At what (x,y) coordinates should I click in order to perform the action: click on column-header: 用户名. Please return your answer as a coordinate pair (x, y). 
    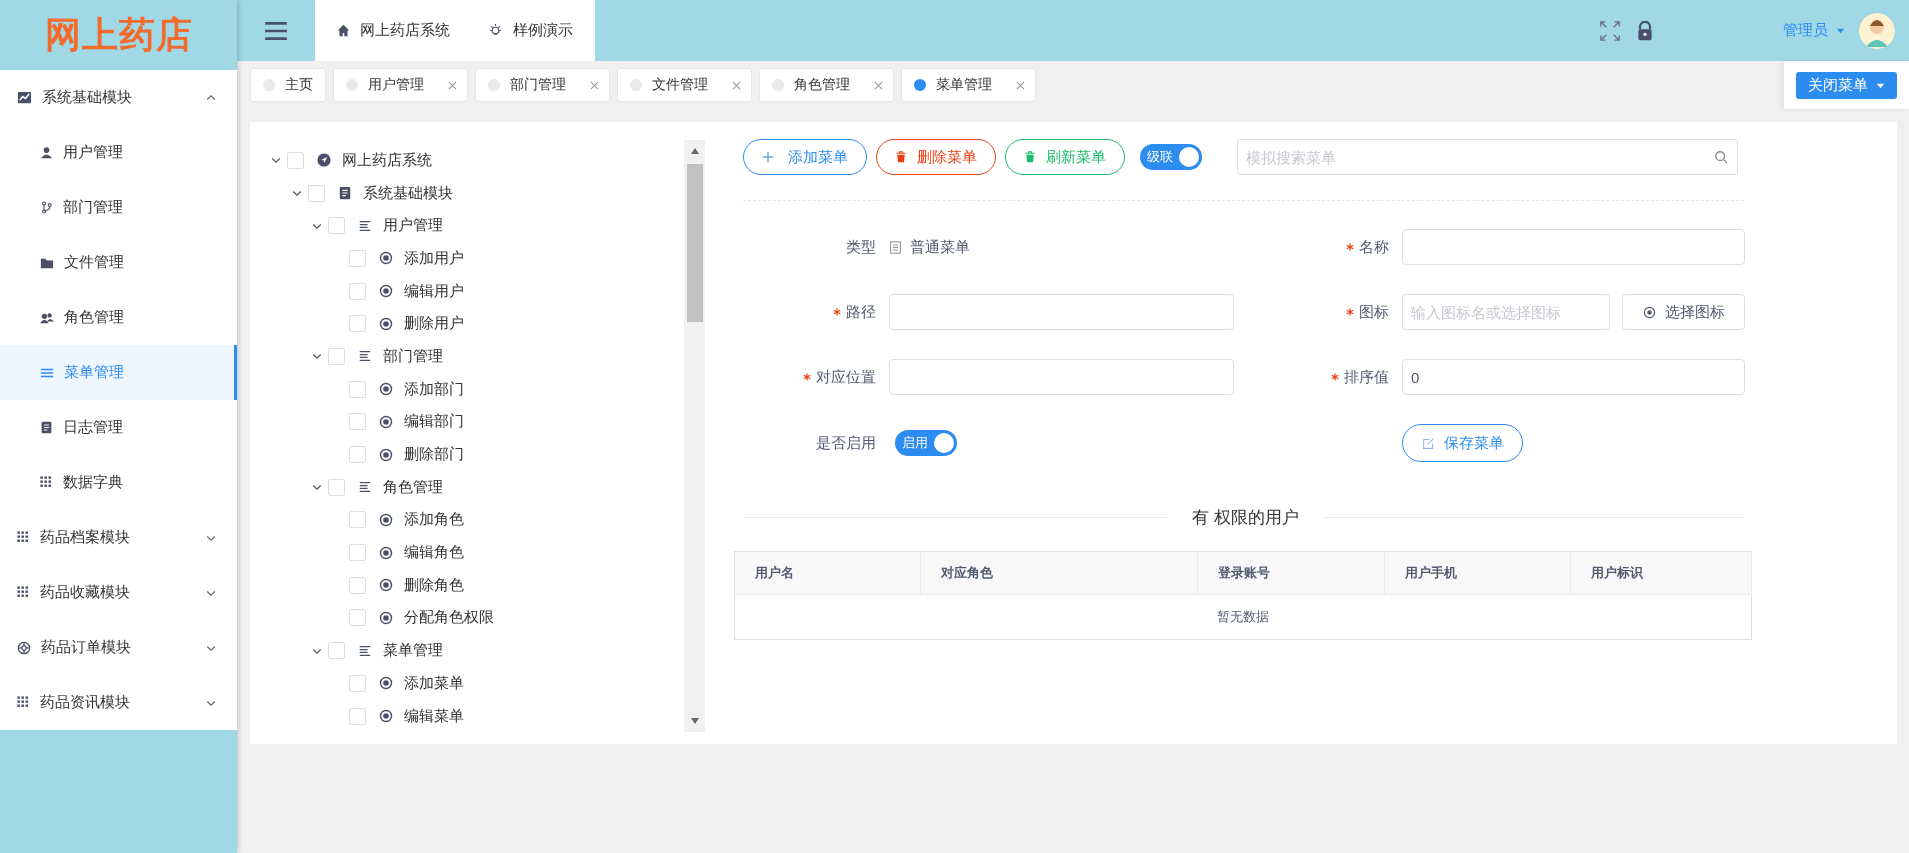
    Looking at the image, I should click on (827, 573).